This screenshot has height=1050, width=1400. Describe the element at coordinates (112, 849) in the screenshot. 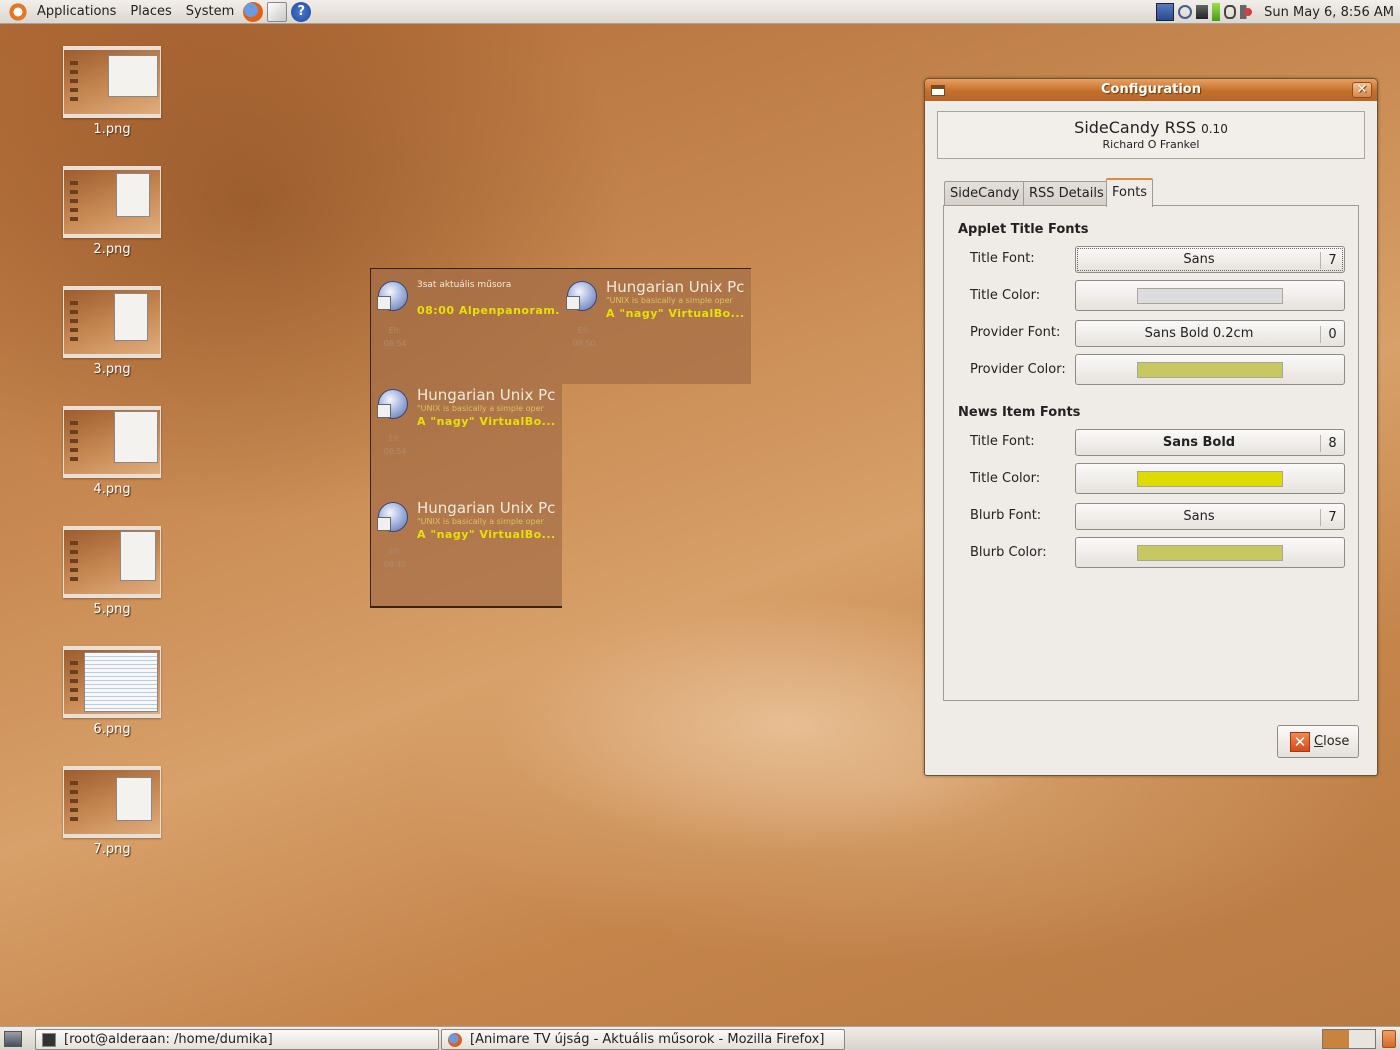

I see `desktop-icon-label: 7.png` at that location.